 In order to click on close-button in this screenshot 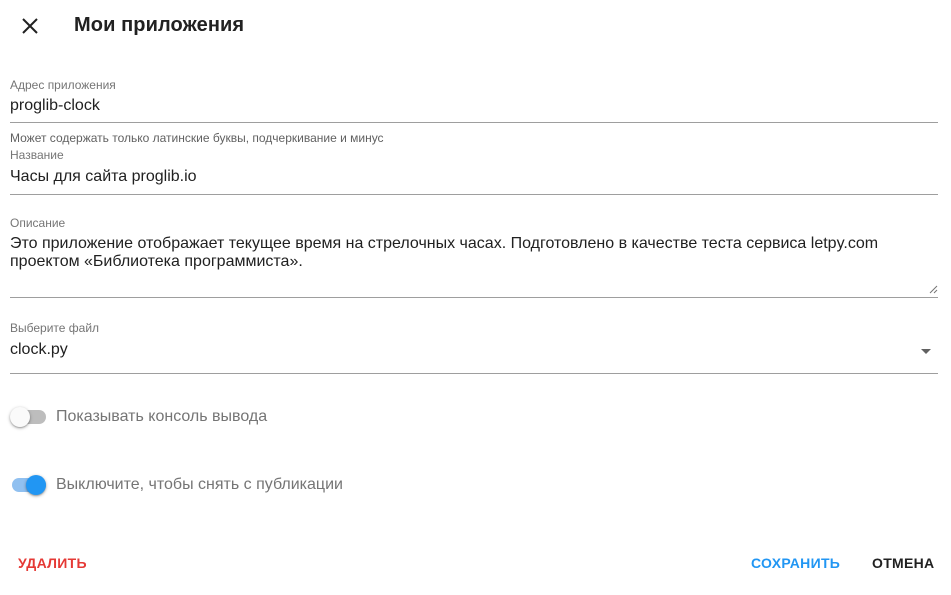, I will do `click(30, 26)`.